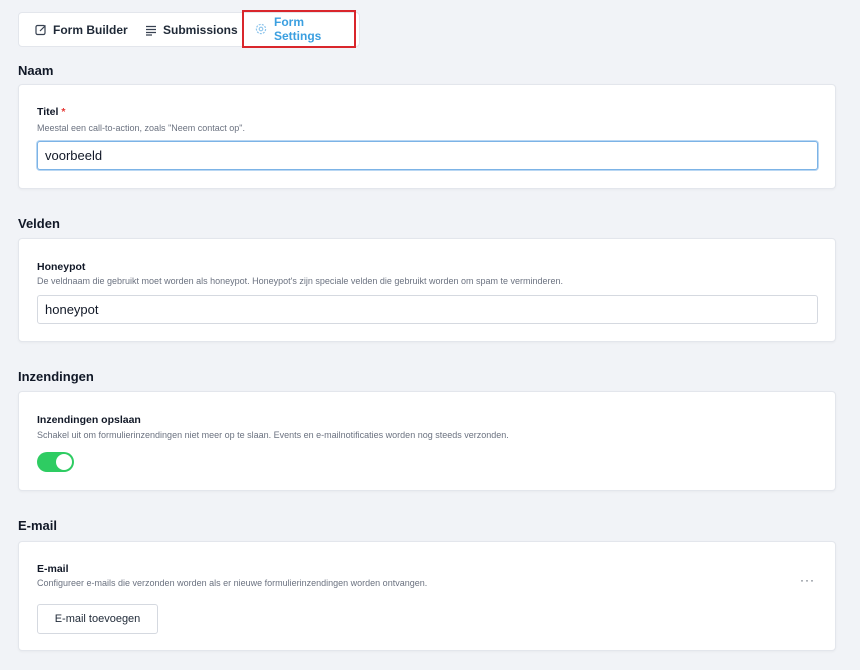 The image size is (860, 670). I want to click on tab-form-builder: Form Builder, so click(81, 29).